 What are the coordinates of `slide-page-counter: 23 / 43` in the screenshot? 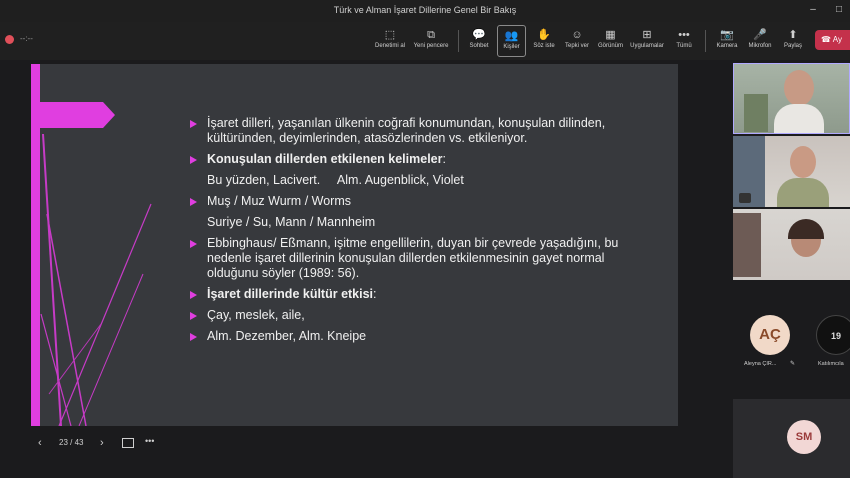 It's located at (71, 442).